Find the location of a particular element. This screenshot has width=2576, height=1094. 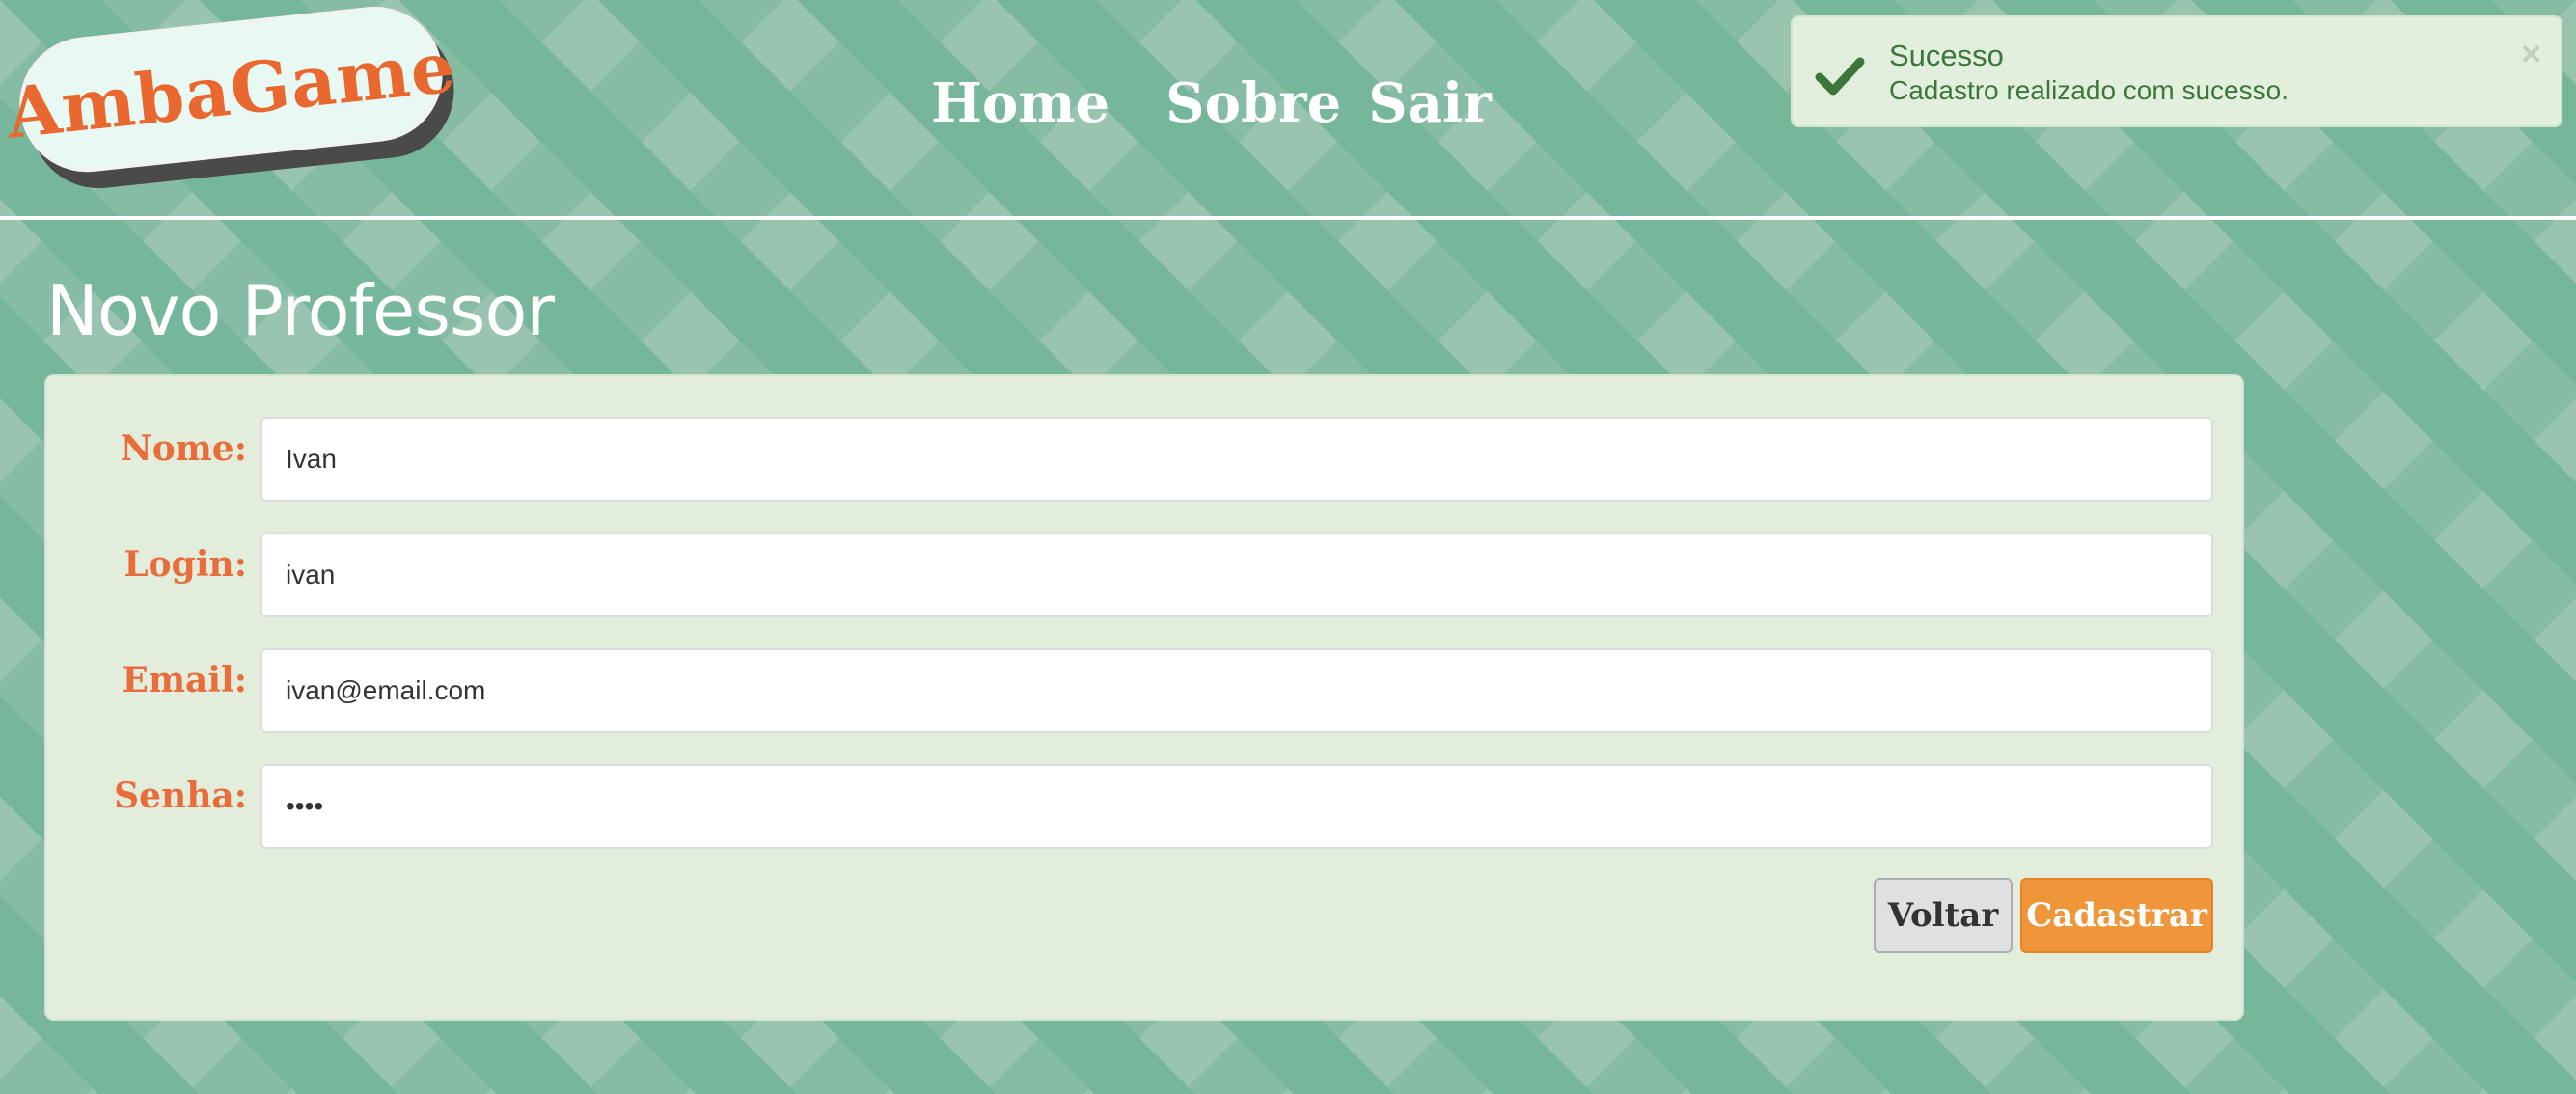

check-icon is located at coordinates (1840, 76).